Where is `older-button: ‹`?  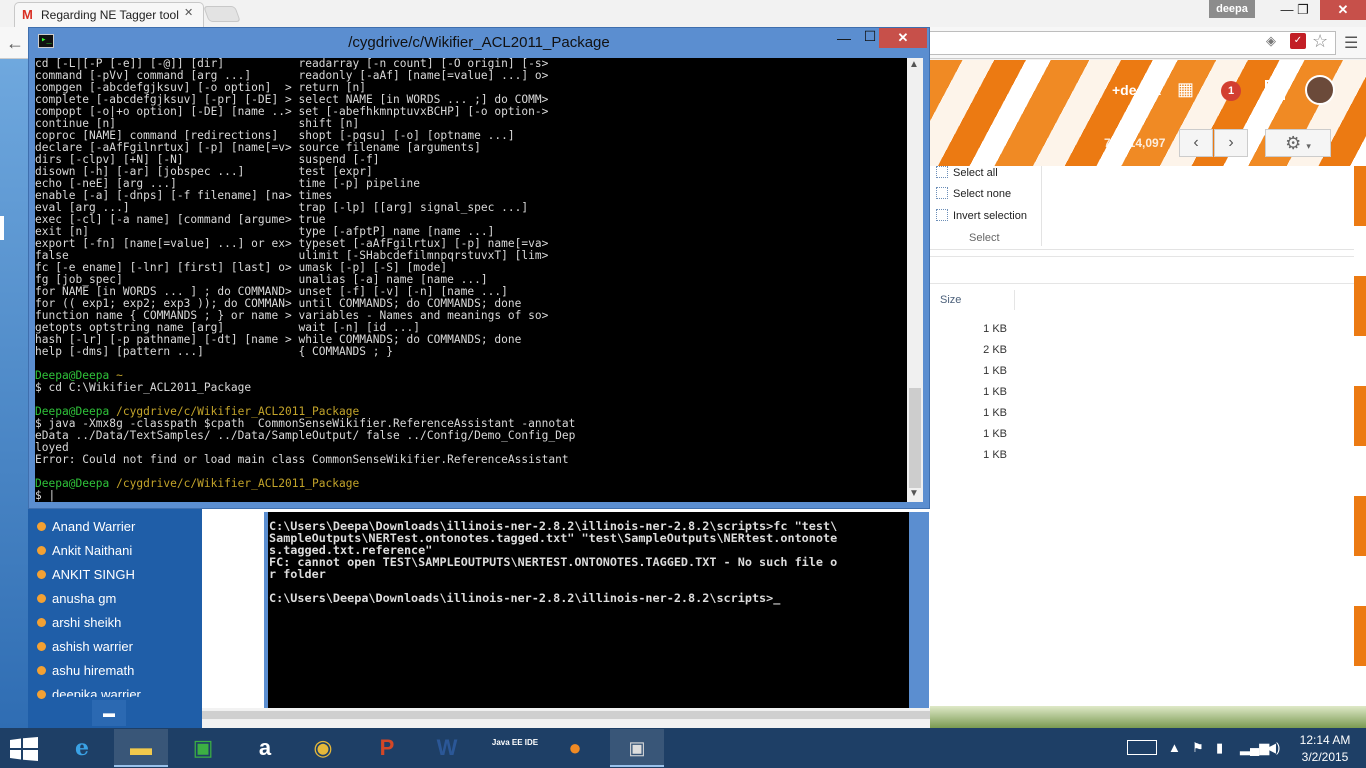 older-button: ‹ is located at coordinates (1196, 143).